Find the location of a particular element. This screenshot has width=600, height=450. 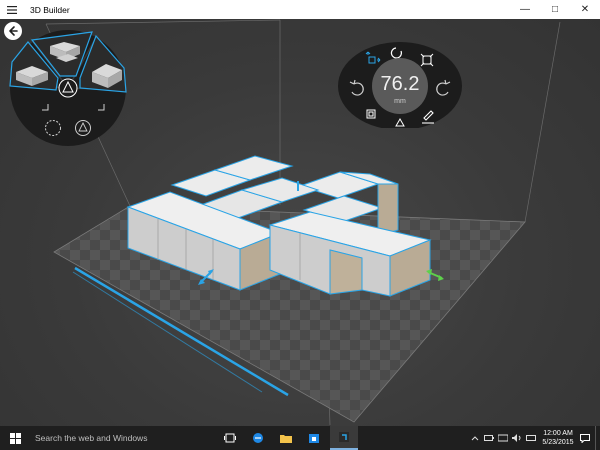

transform-widget: 76.2 mm is located at coordinates (400, 83).